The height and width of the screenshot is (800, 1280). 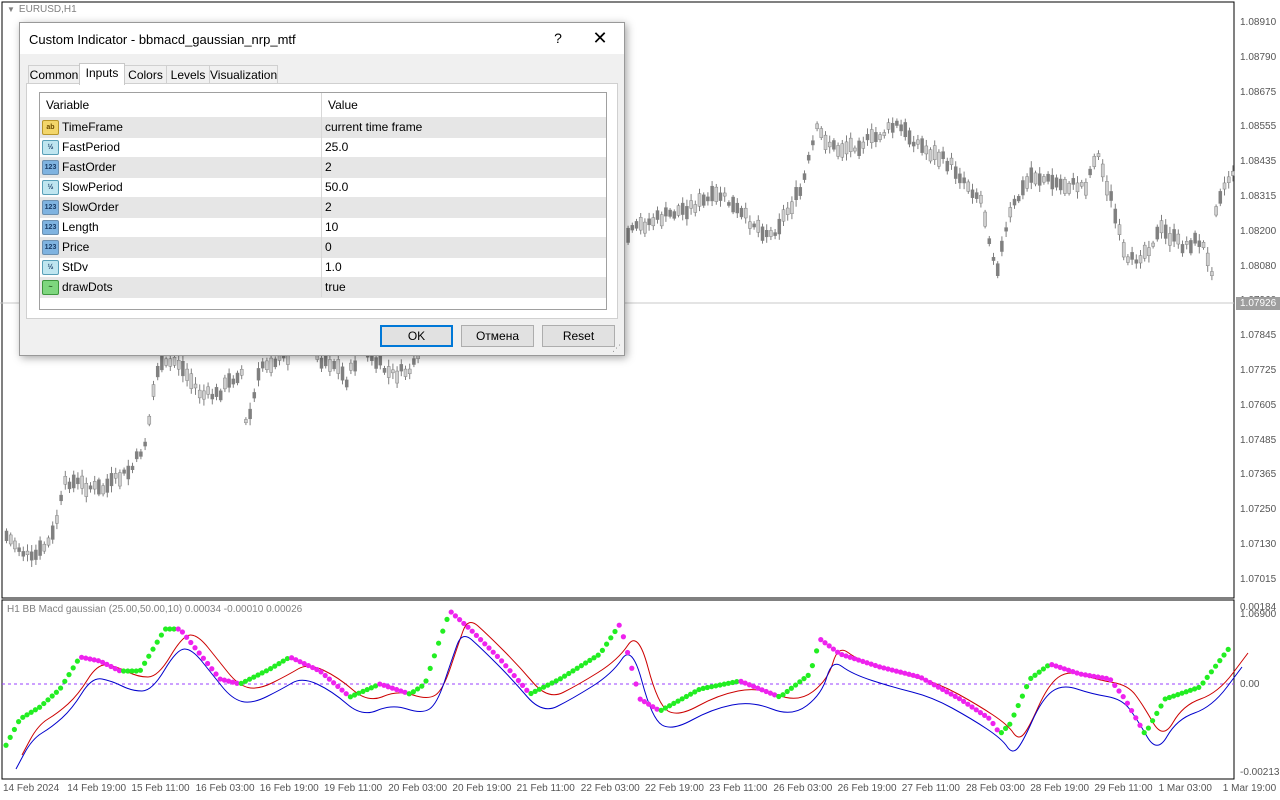 I want to click on tab-levels: Levels, so click(x=188, y=74).